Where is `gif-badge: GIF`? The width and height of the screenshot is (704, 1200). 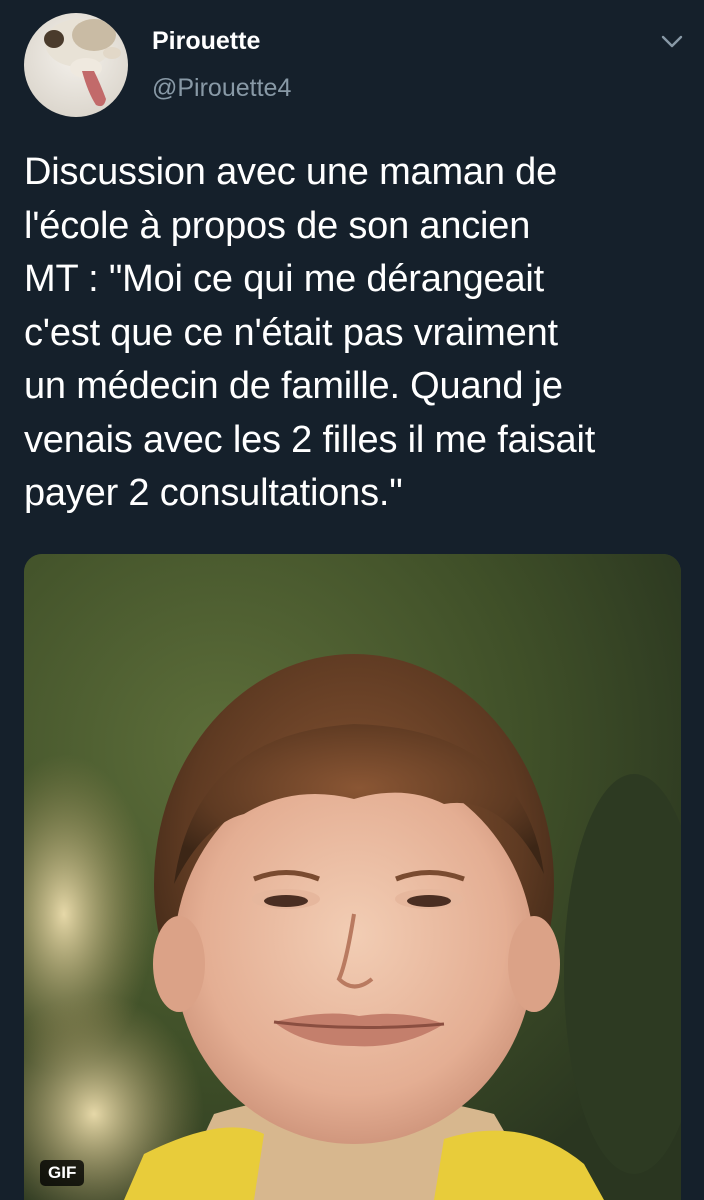 gif-badge: GIF is located at coordinates (62, 1173).